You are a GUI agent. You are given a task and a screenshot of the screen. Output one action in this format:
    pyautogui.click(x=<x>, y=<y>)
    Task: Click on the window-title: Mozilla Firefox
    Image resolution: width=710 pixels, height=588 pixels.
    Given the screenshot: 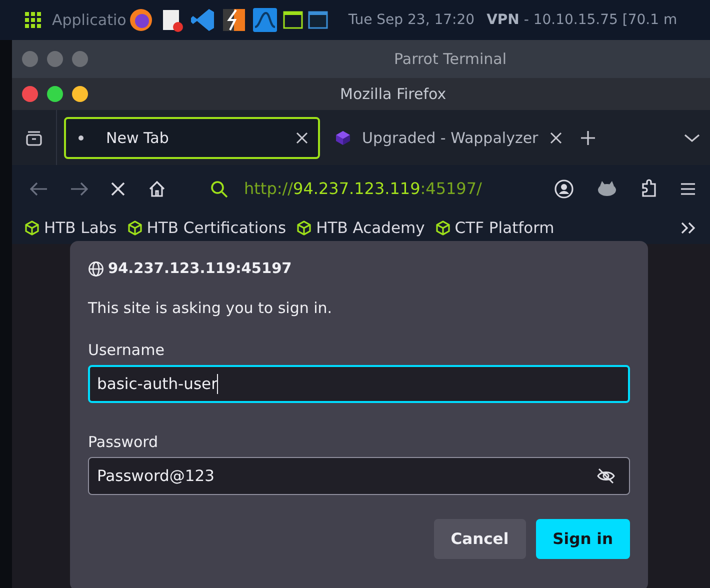 What is the action you would take?
    pyautogui.click(x=393, y=94)
    